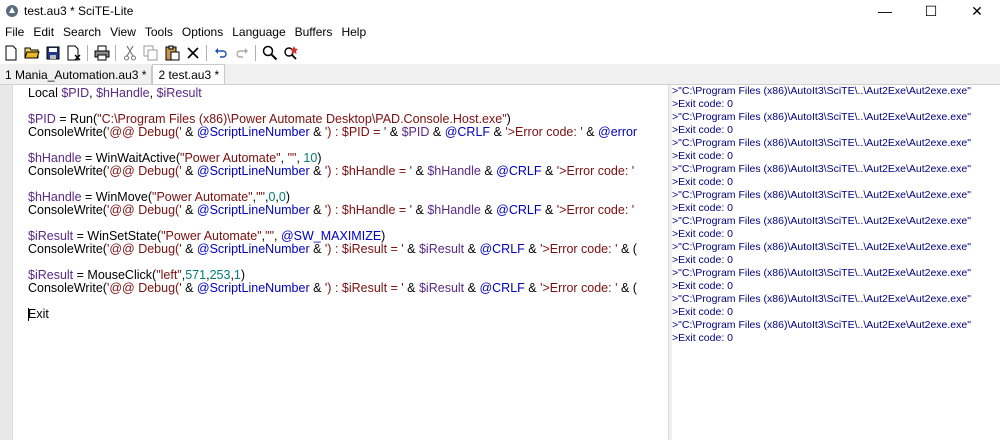 Image resolution: width=1000 pixels, height=440 pixels. Describe the element at coordinates (258, 32) in the screenshot. I see `menu-language: Language` at that location.